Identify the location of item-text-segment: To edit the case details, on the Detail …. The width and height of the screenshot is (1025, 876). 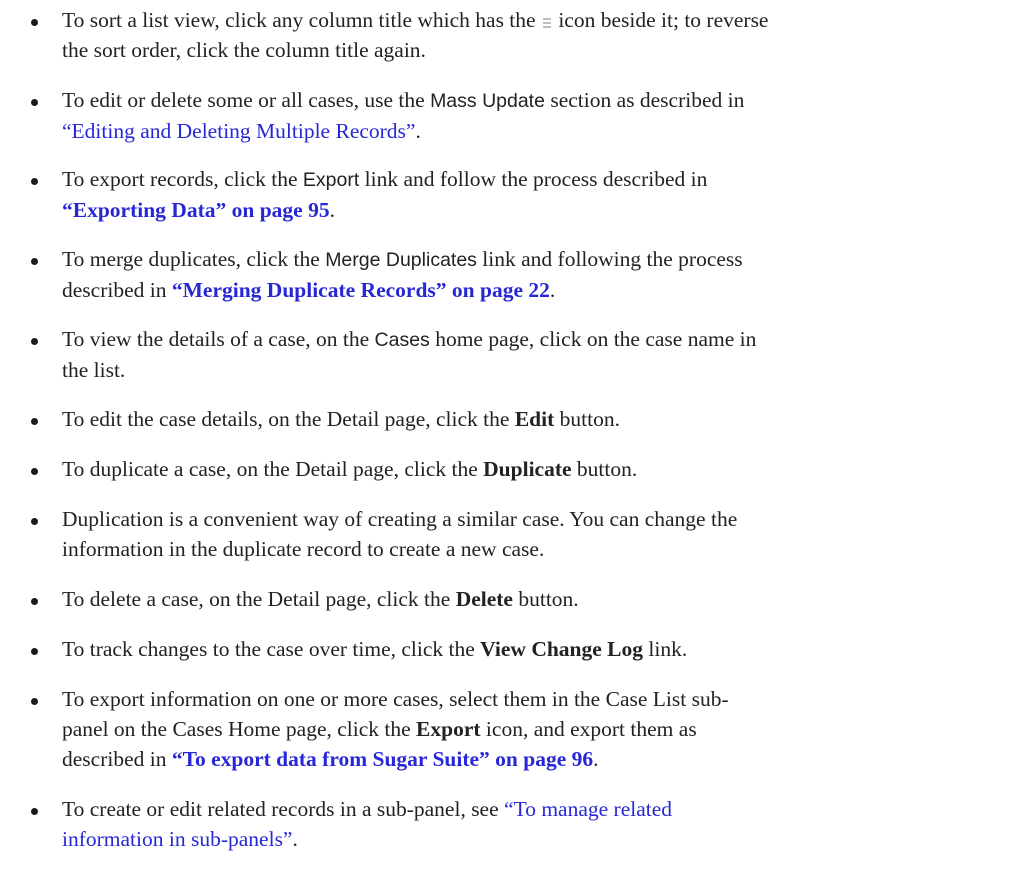
(286, 419).